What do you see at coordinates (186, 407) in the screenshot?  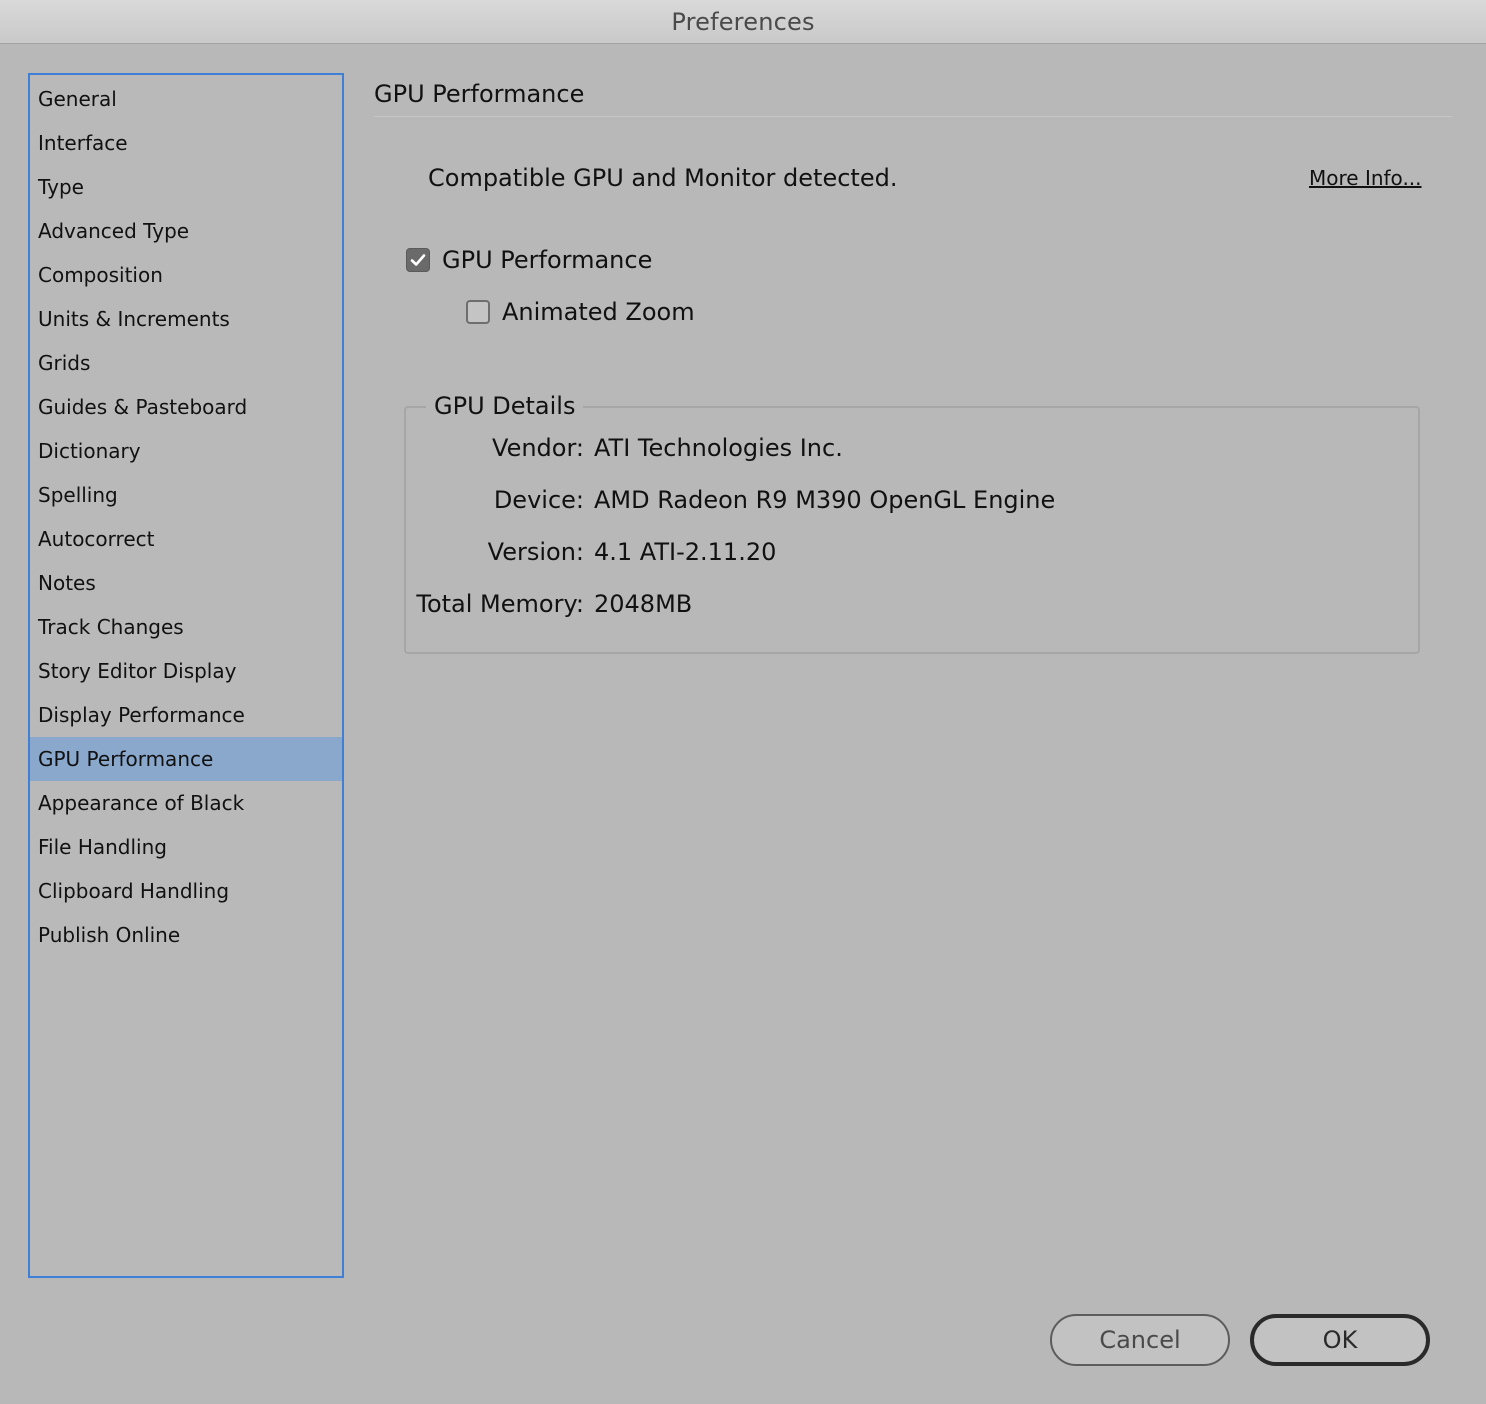 I see `sidebar-item-guides-pasteboard: Guides & Pasteboard` at bounding box center [186, 407].